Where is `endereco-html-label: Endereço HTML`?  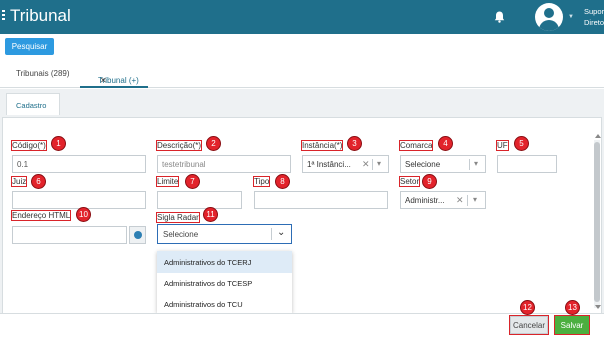
endereco-html-label: Endereço HTML is located at coordinates (41, 215).